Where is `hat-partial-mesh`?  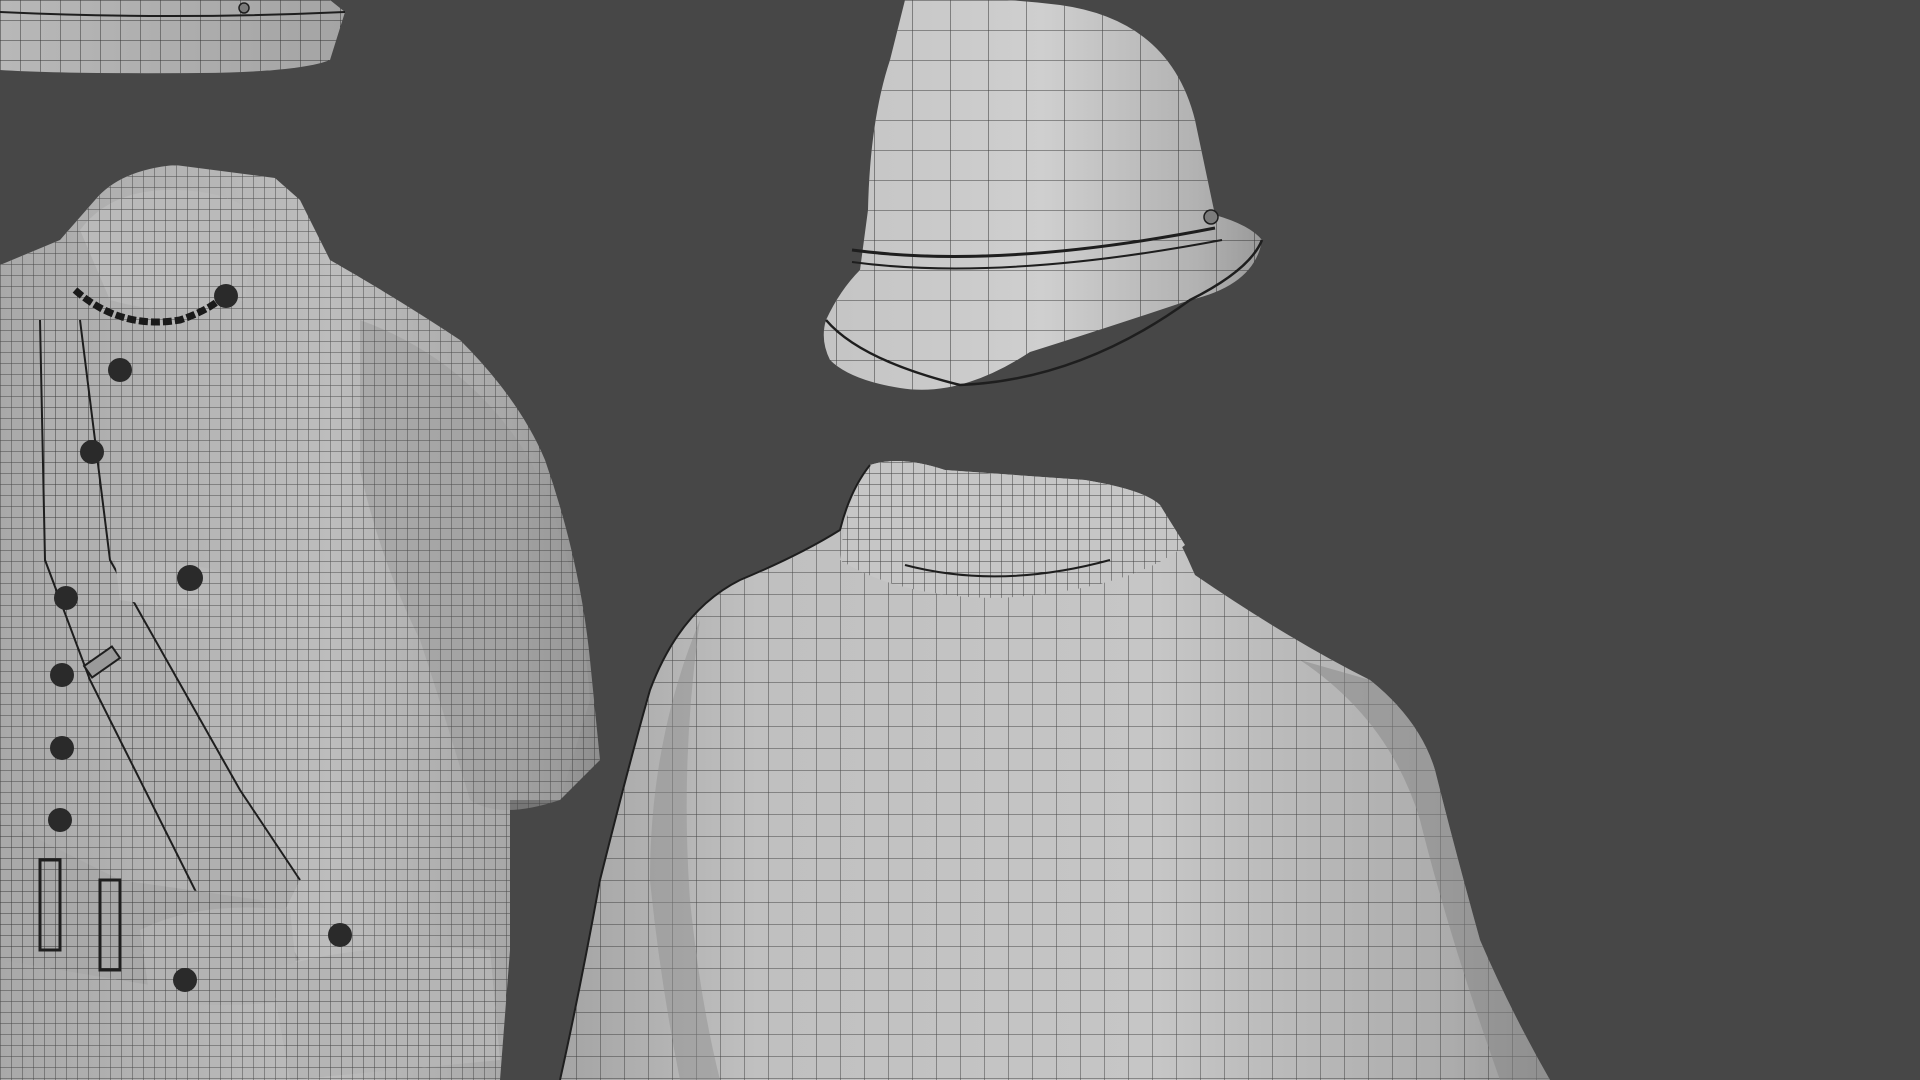 hat-partial-mesh is located at coordinates (173, 37).